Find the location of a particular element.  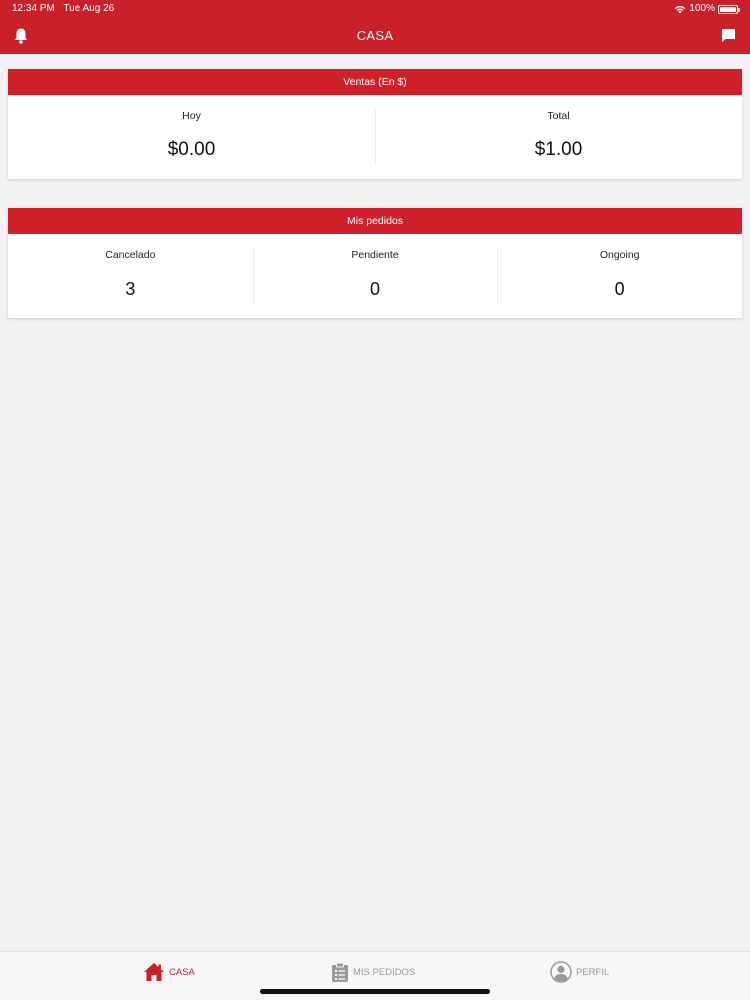

stat-value: 3 is located at coordinates (130, 289).